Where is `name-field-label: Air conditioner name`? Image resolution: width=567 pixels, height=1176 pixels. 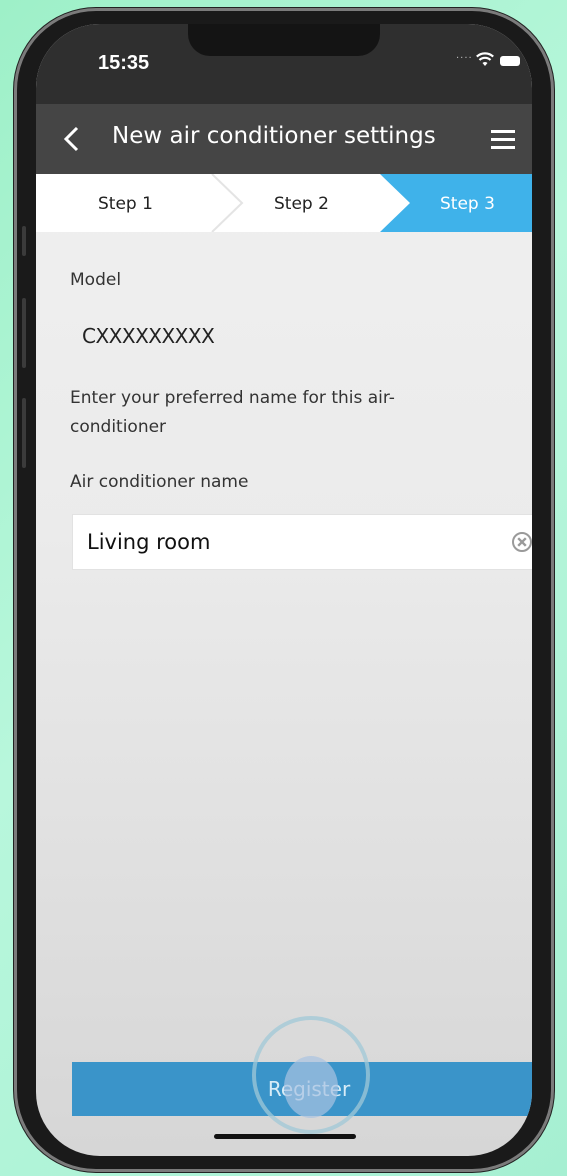
name-field-label: Air conditioner name is located at coordinates (159, 482).